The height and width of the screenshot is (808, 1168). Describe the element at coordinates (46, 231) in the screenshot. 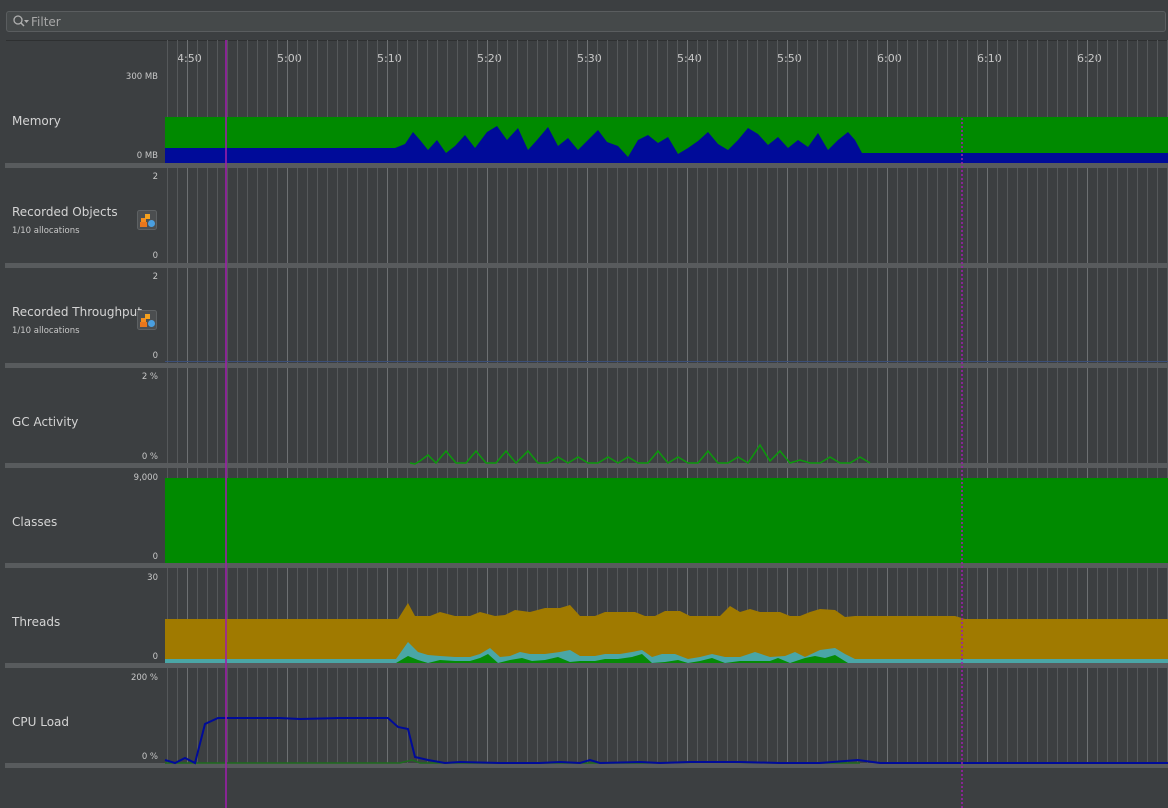

I see `track-sub-recorded-objects: 1/10 allocations` at that location.